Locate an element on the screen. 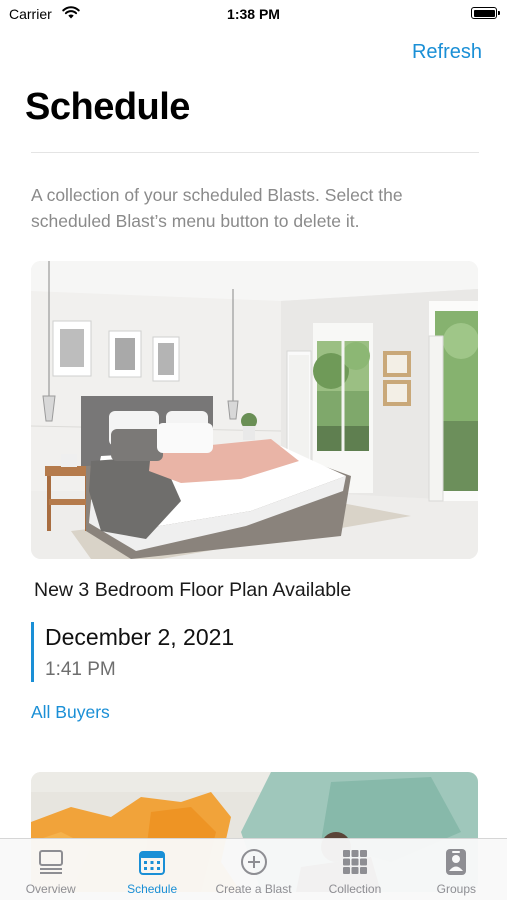 This screenshot has width=507, height=900. status-time: 1:38 PM is located at coordinates (253, 14).